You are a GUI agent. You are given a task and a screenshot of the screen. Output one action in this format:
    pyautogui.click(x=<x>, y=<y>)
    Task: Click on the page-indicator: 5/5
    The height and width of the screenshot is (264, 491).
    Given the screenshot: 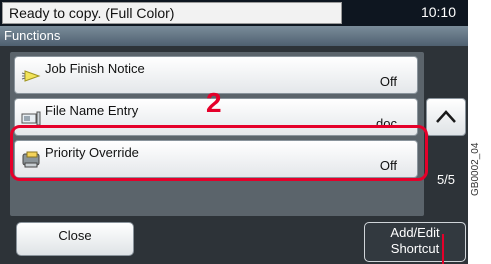 What is the action you would take?
    pyautogui.click(x=446, y=179)
    